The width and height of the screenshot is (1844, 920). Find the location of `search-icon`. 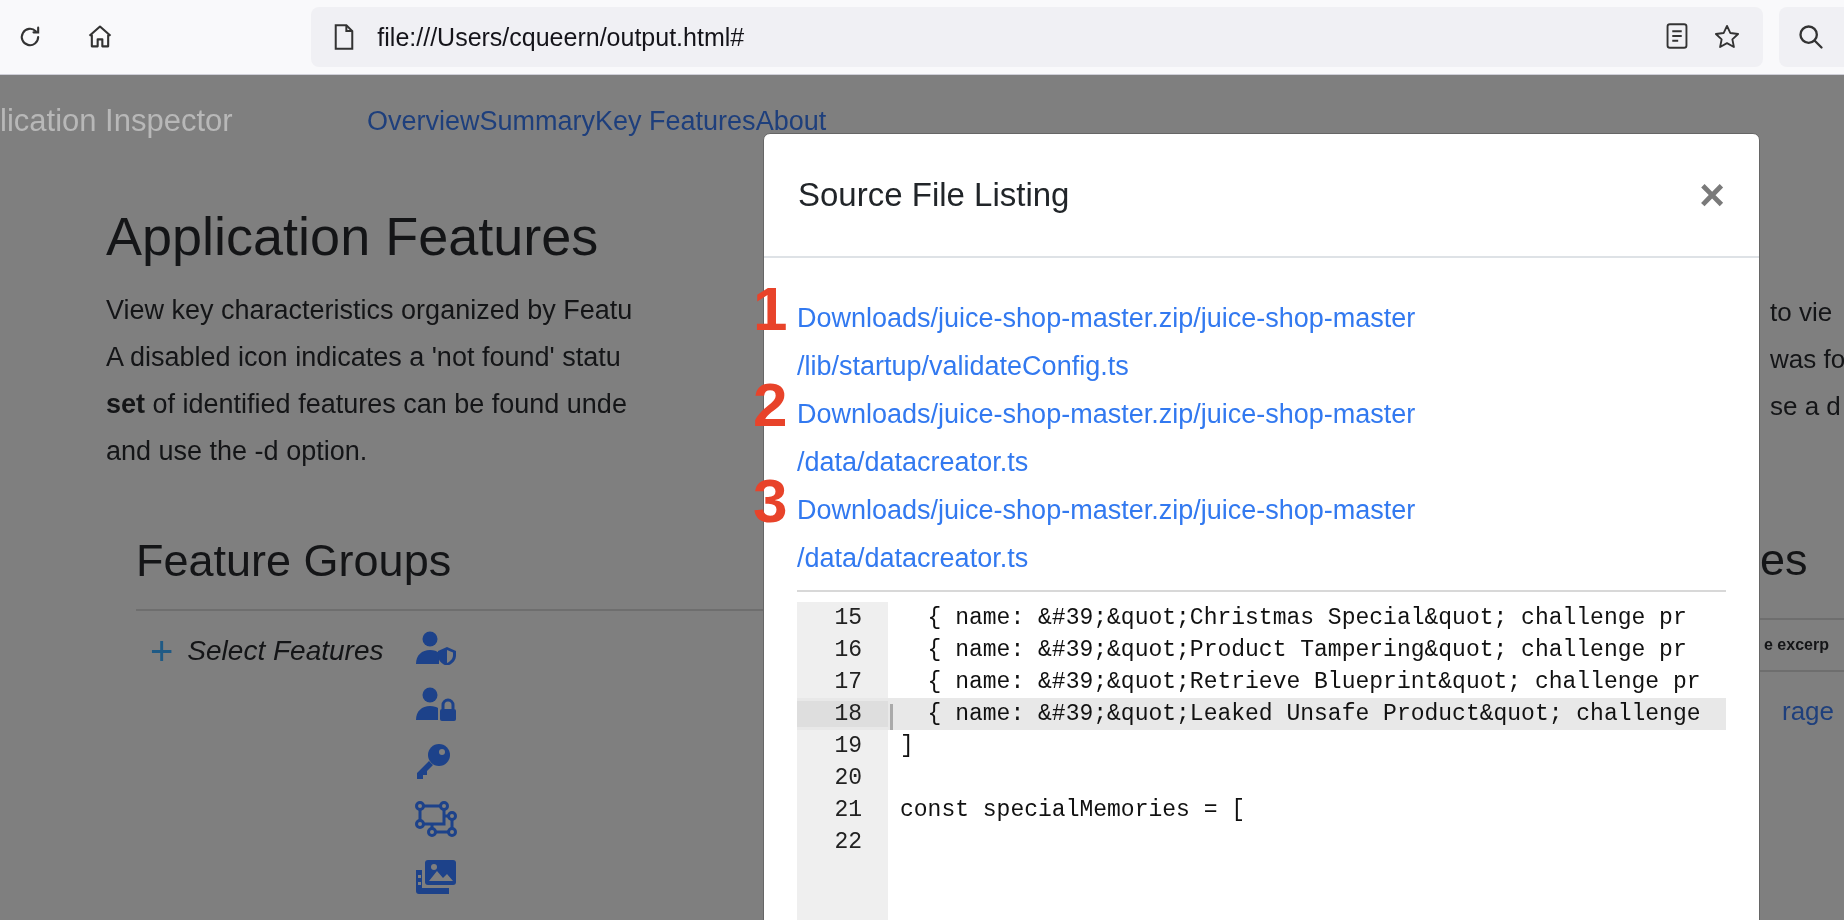

search-icon is located at coordinates (1811, 37).